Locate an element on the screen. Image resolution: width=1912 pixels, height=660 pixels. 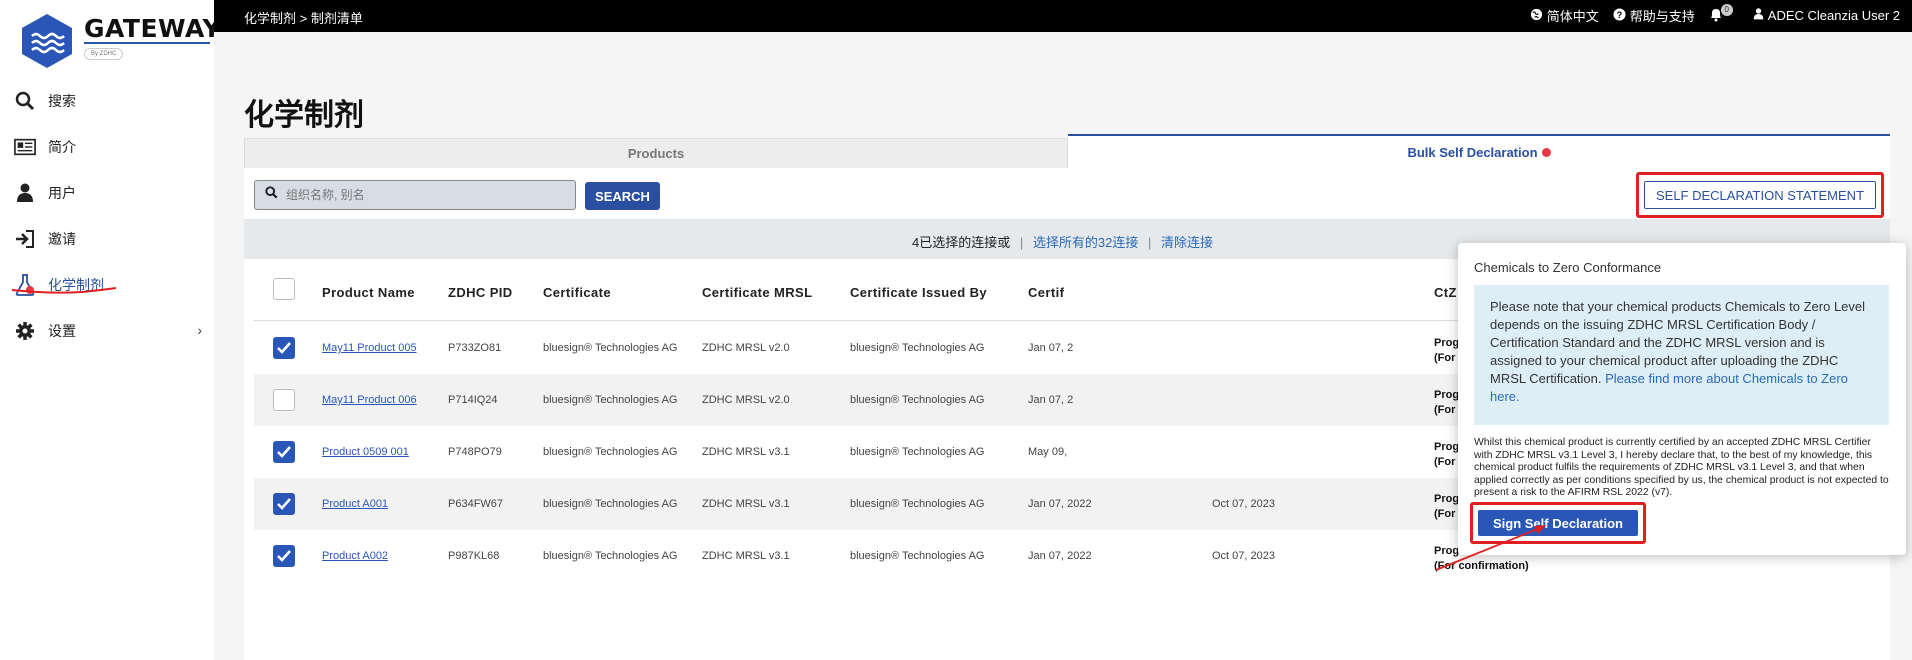
column-header-certificate-date: Certif is located at coordinates (1046, 292).